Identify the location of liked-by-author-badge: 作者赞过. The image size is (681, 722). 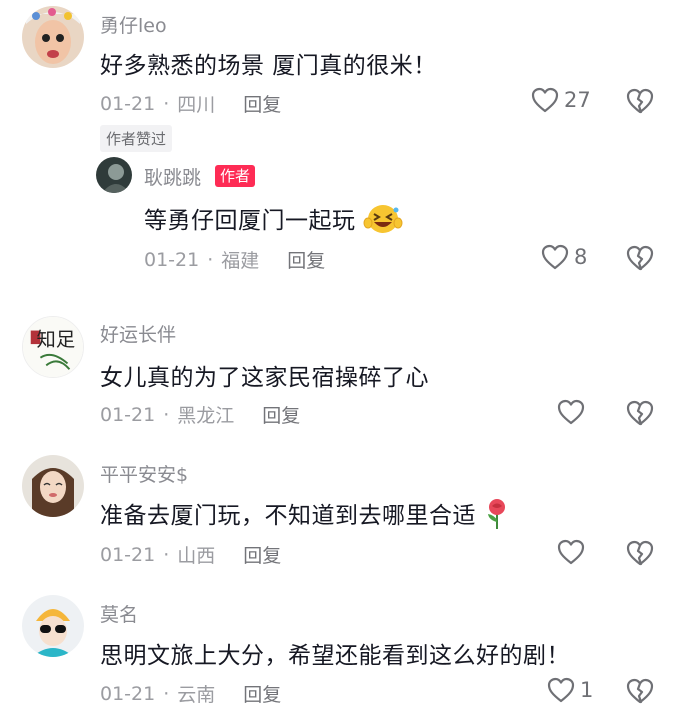
(136, 138).